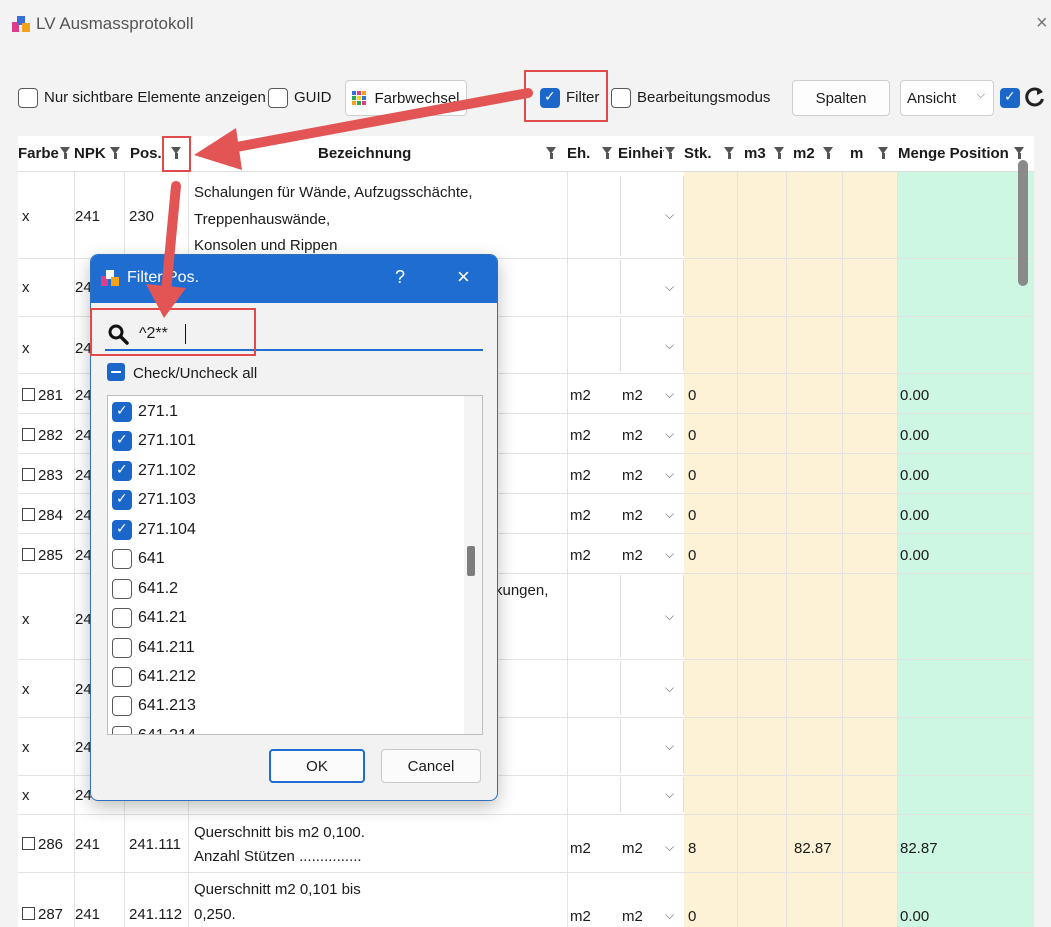  Describe the element at coordinates (525, 24) in the screenshot. I see `title-bar: LV Ausmassprotokoll ×` at that location.